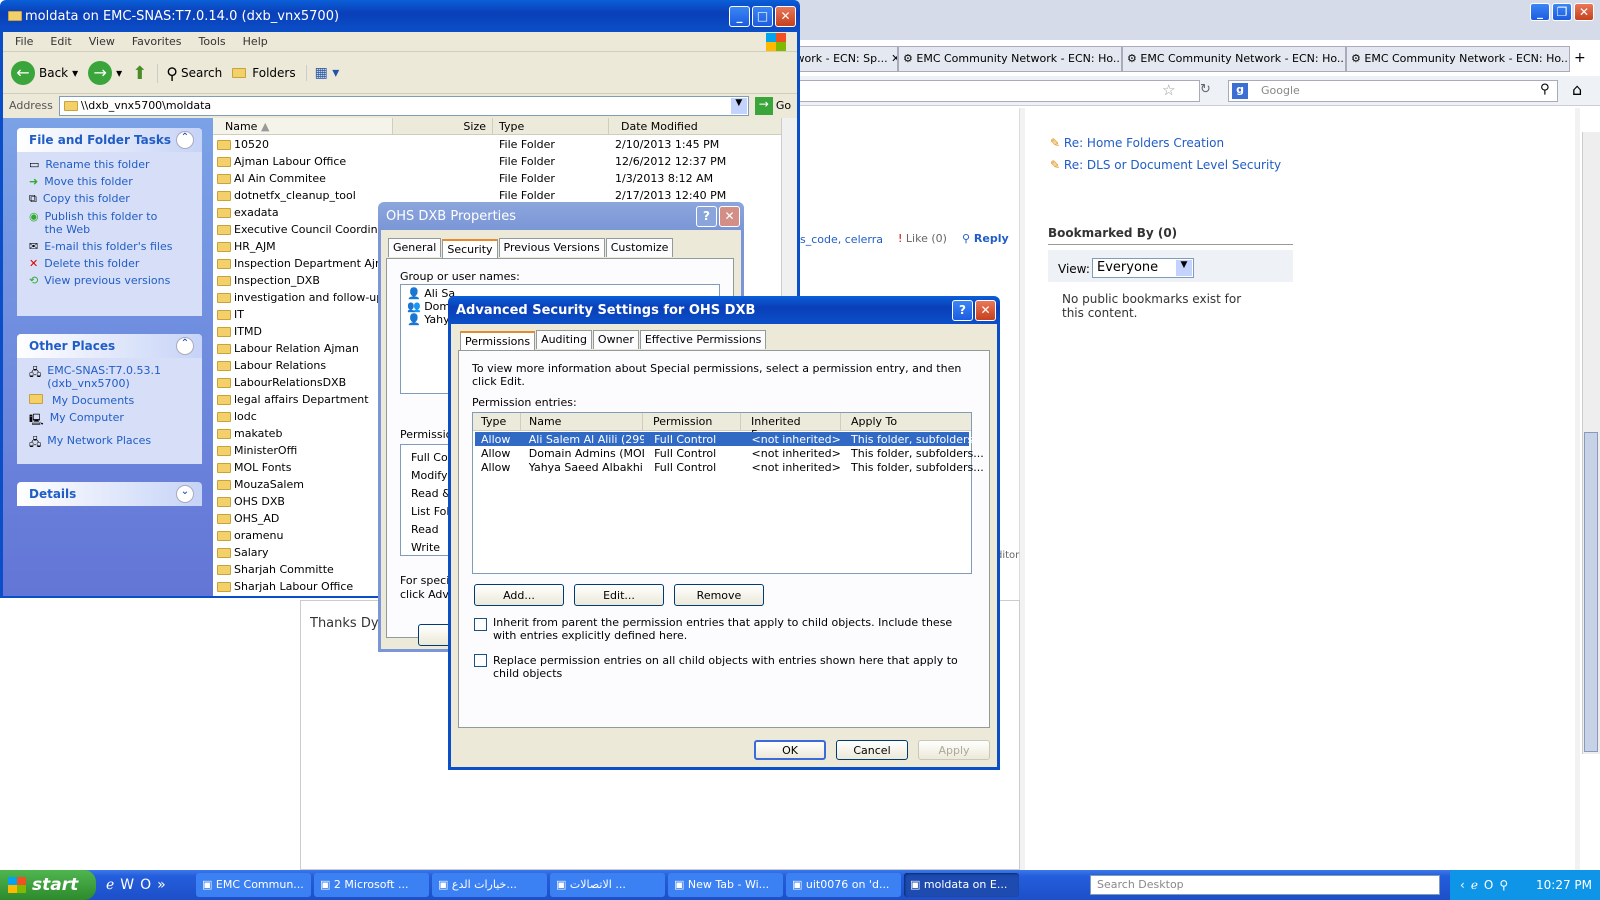 The width and height of the screenshot is (1600, 900). I want to click on task-copy: ⧉ Copy this folder, so click(109, 197).